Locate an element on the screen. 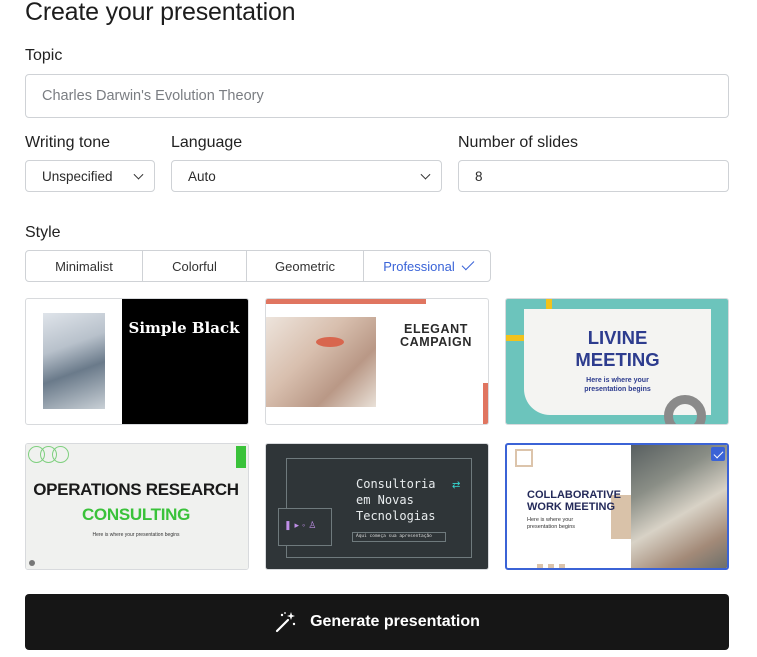 This screenshot has height=657, width=757. template-title: COLLABORATIVE WORK MEETING is located at coordinates (574, 501).